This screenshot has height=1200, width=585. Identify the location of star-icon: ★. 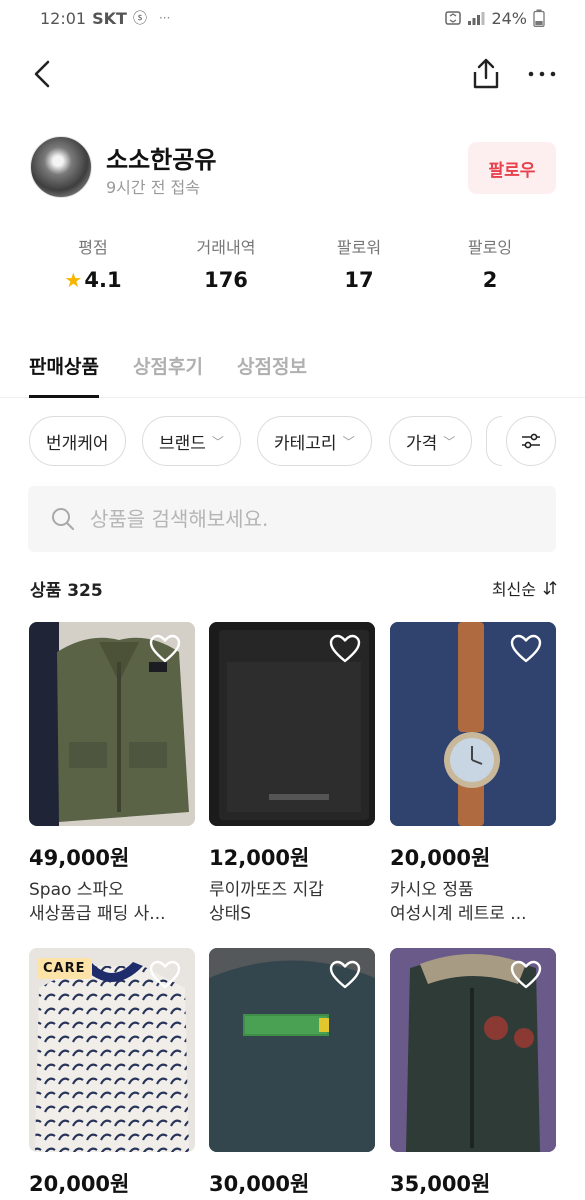
(73, 280).